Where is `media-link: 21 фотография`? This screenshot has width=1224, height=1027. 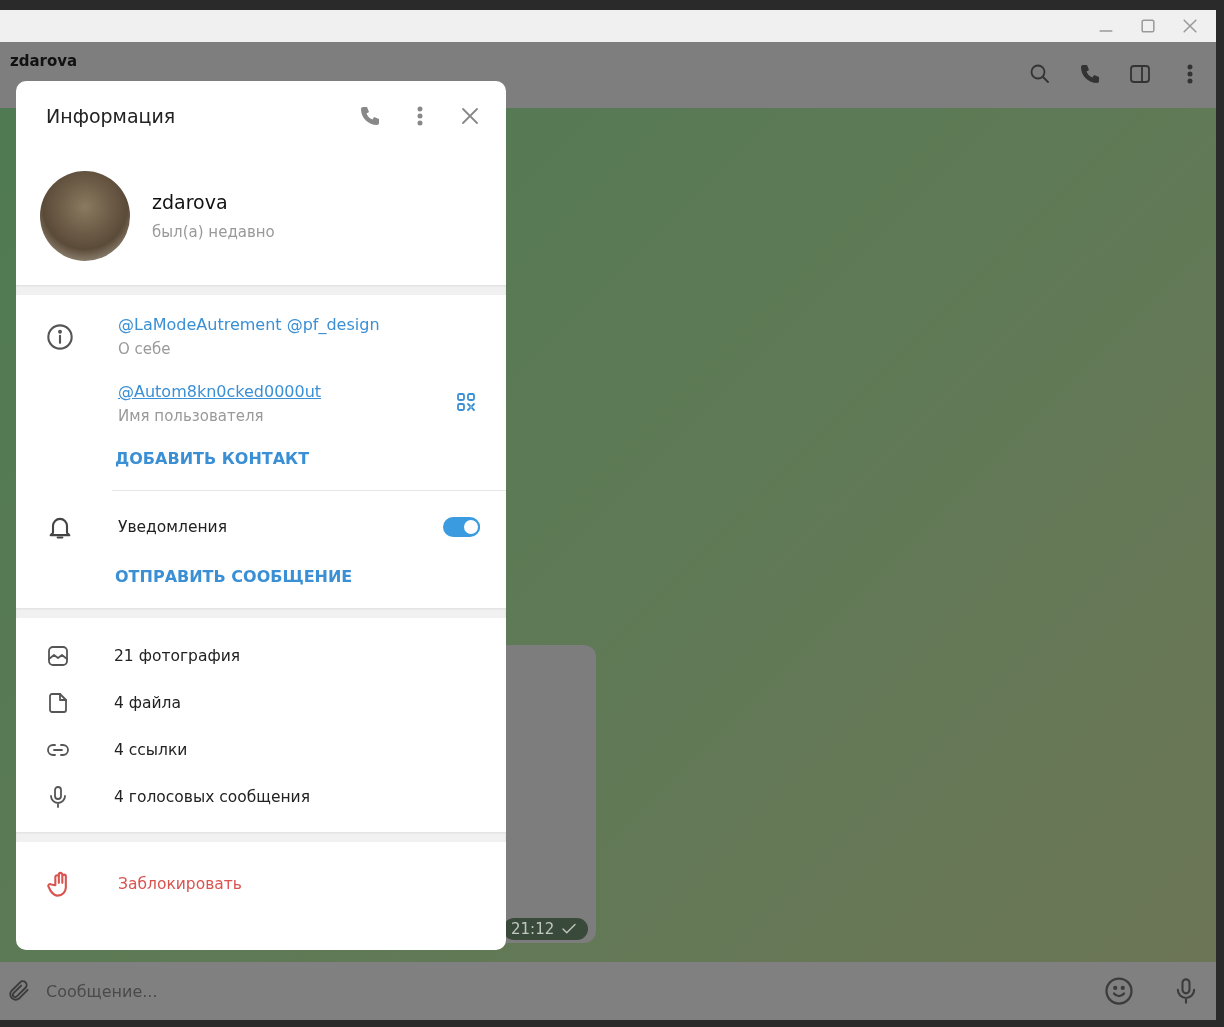 media-link: 21 фотография is located at coordinates (177, 655).